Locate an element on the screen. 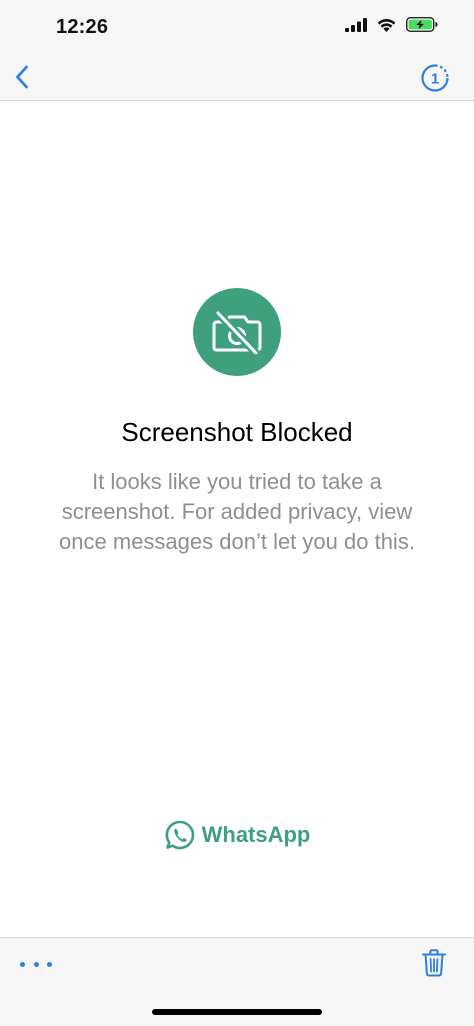 This screenshot has height=1026, width=474. brand-name: WhatsApp is located at coordinates (256, 834).